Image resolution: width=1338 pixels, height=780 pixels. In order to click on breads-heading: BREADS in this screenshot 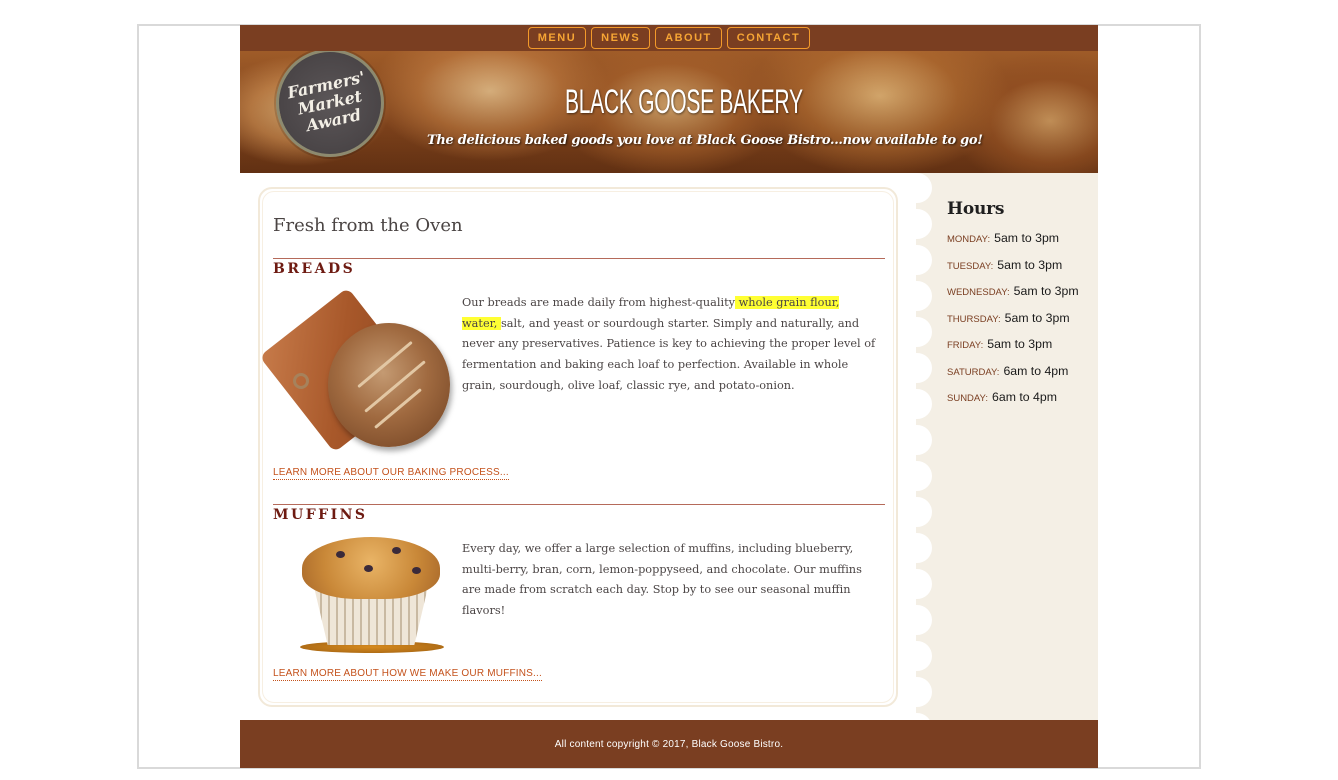, I will do `click(314, 269)`.